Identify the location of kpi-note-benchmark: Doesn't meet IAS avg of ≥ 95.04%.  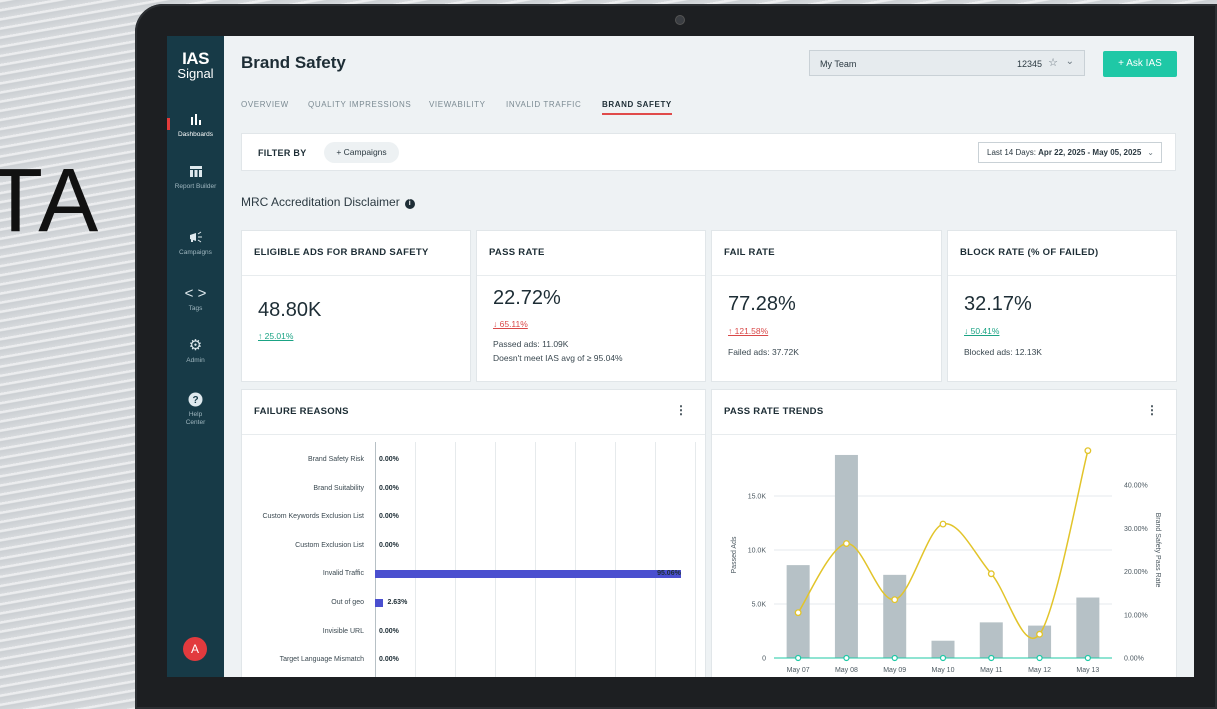
(558, 358).